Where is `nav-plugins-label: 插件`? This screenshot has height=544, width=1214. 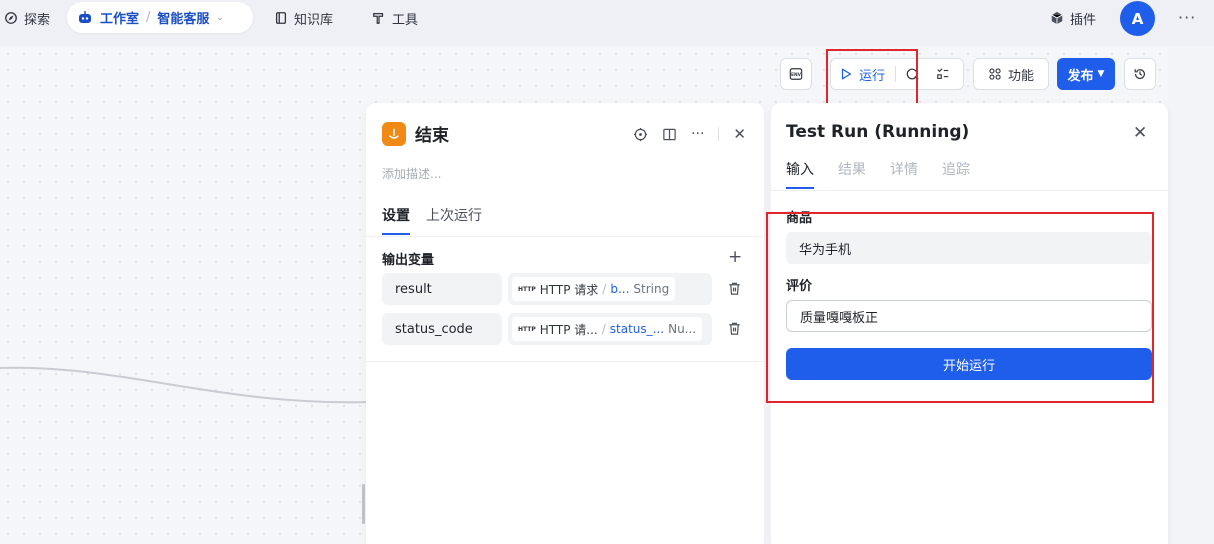
nav-plugins-label: 插件 is located at coordinates (1083, 20).